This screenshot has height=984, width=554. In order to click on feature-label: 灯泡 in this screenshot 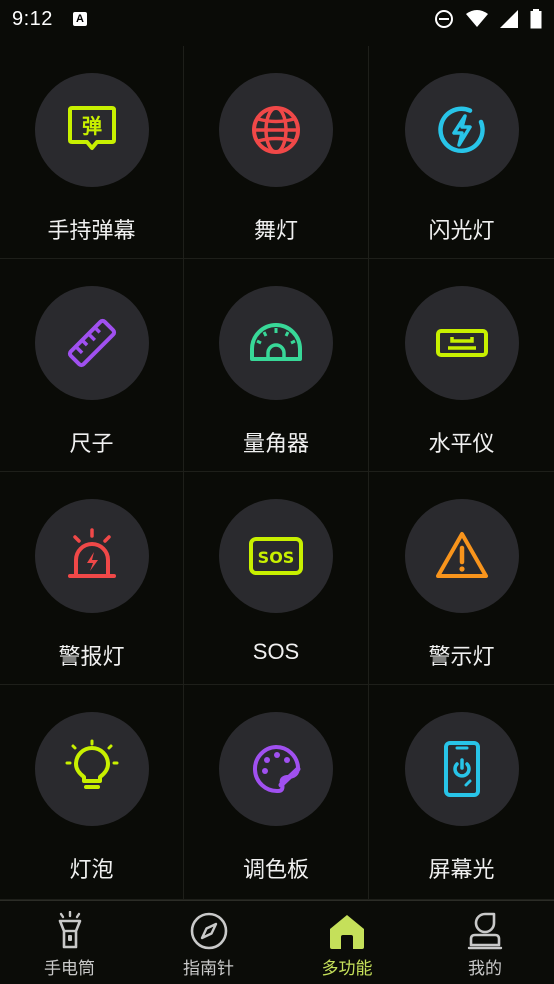, I will do `click(91, 869)`.